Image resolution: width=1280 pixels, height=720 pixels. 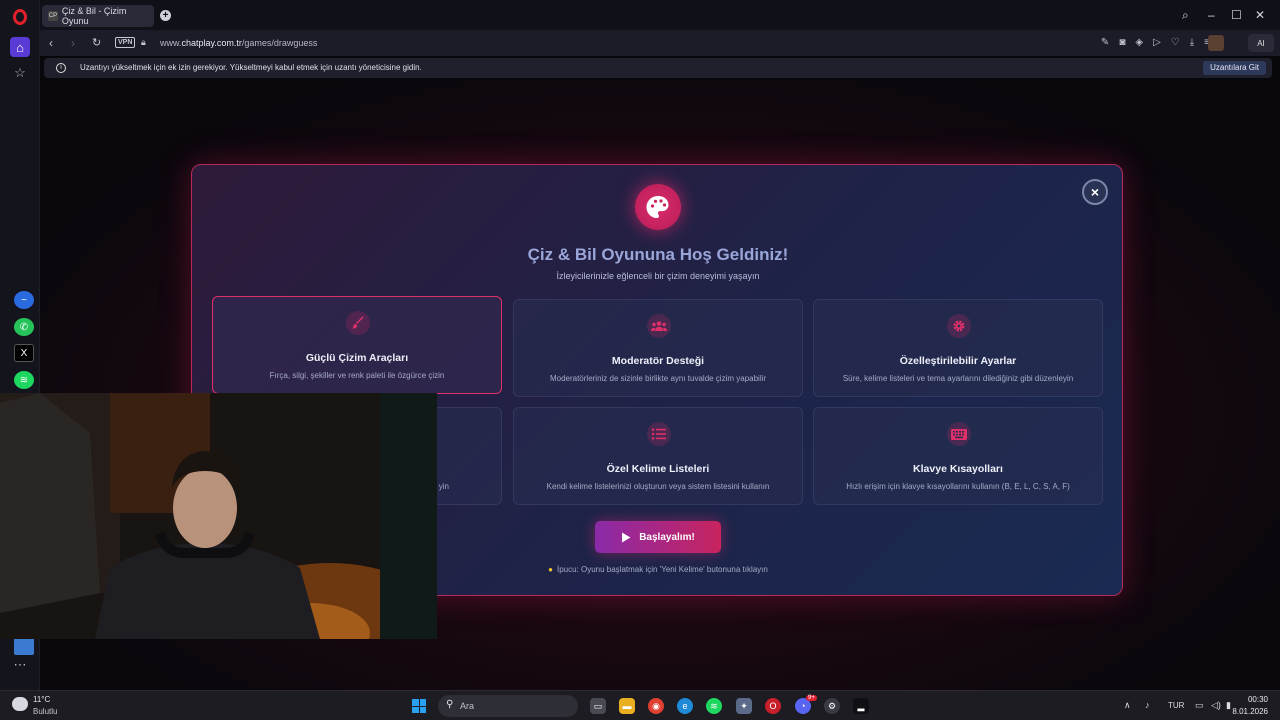 I want to click on url-field: www.chatplay.com.tr/games/drawguess, so click(x=238, y=43).